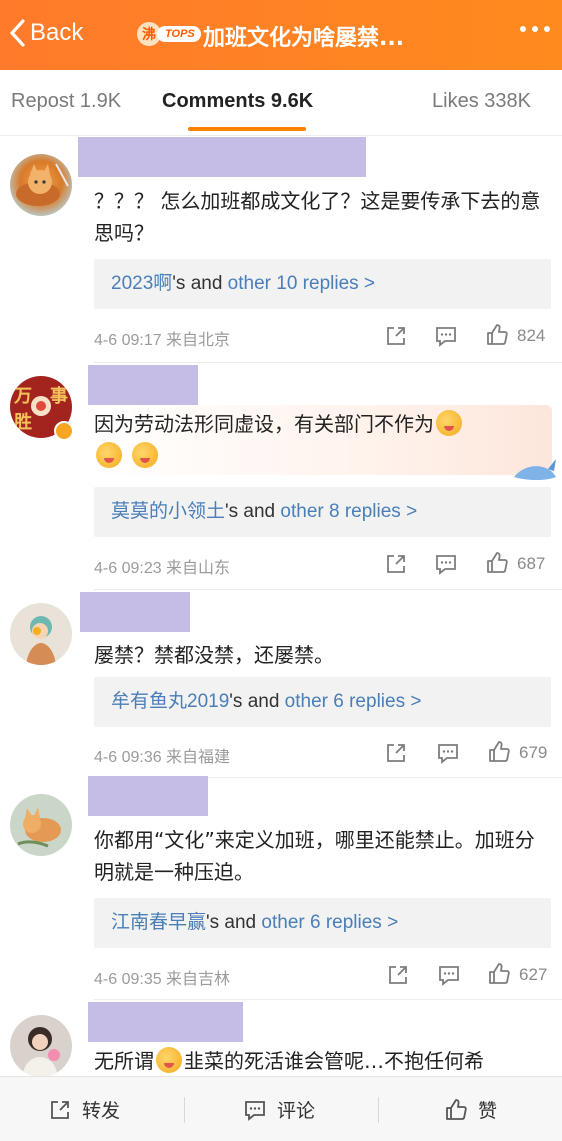 The image size is (562, 1141). Describe the element at coordinates (531, 335) in the screenshot. I see `like-count: 824` at that location.